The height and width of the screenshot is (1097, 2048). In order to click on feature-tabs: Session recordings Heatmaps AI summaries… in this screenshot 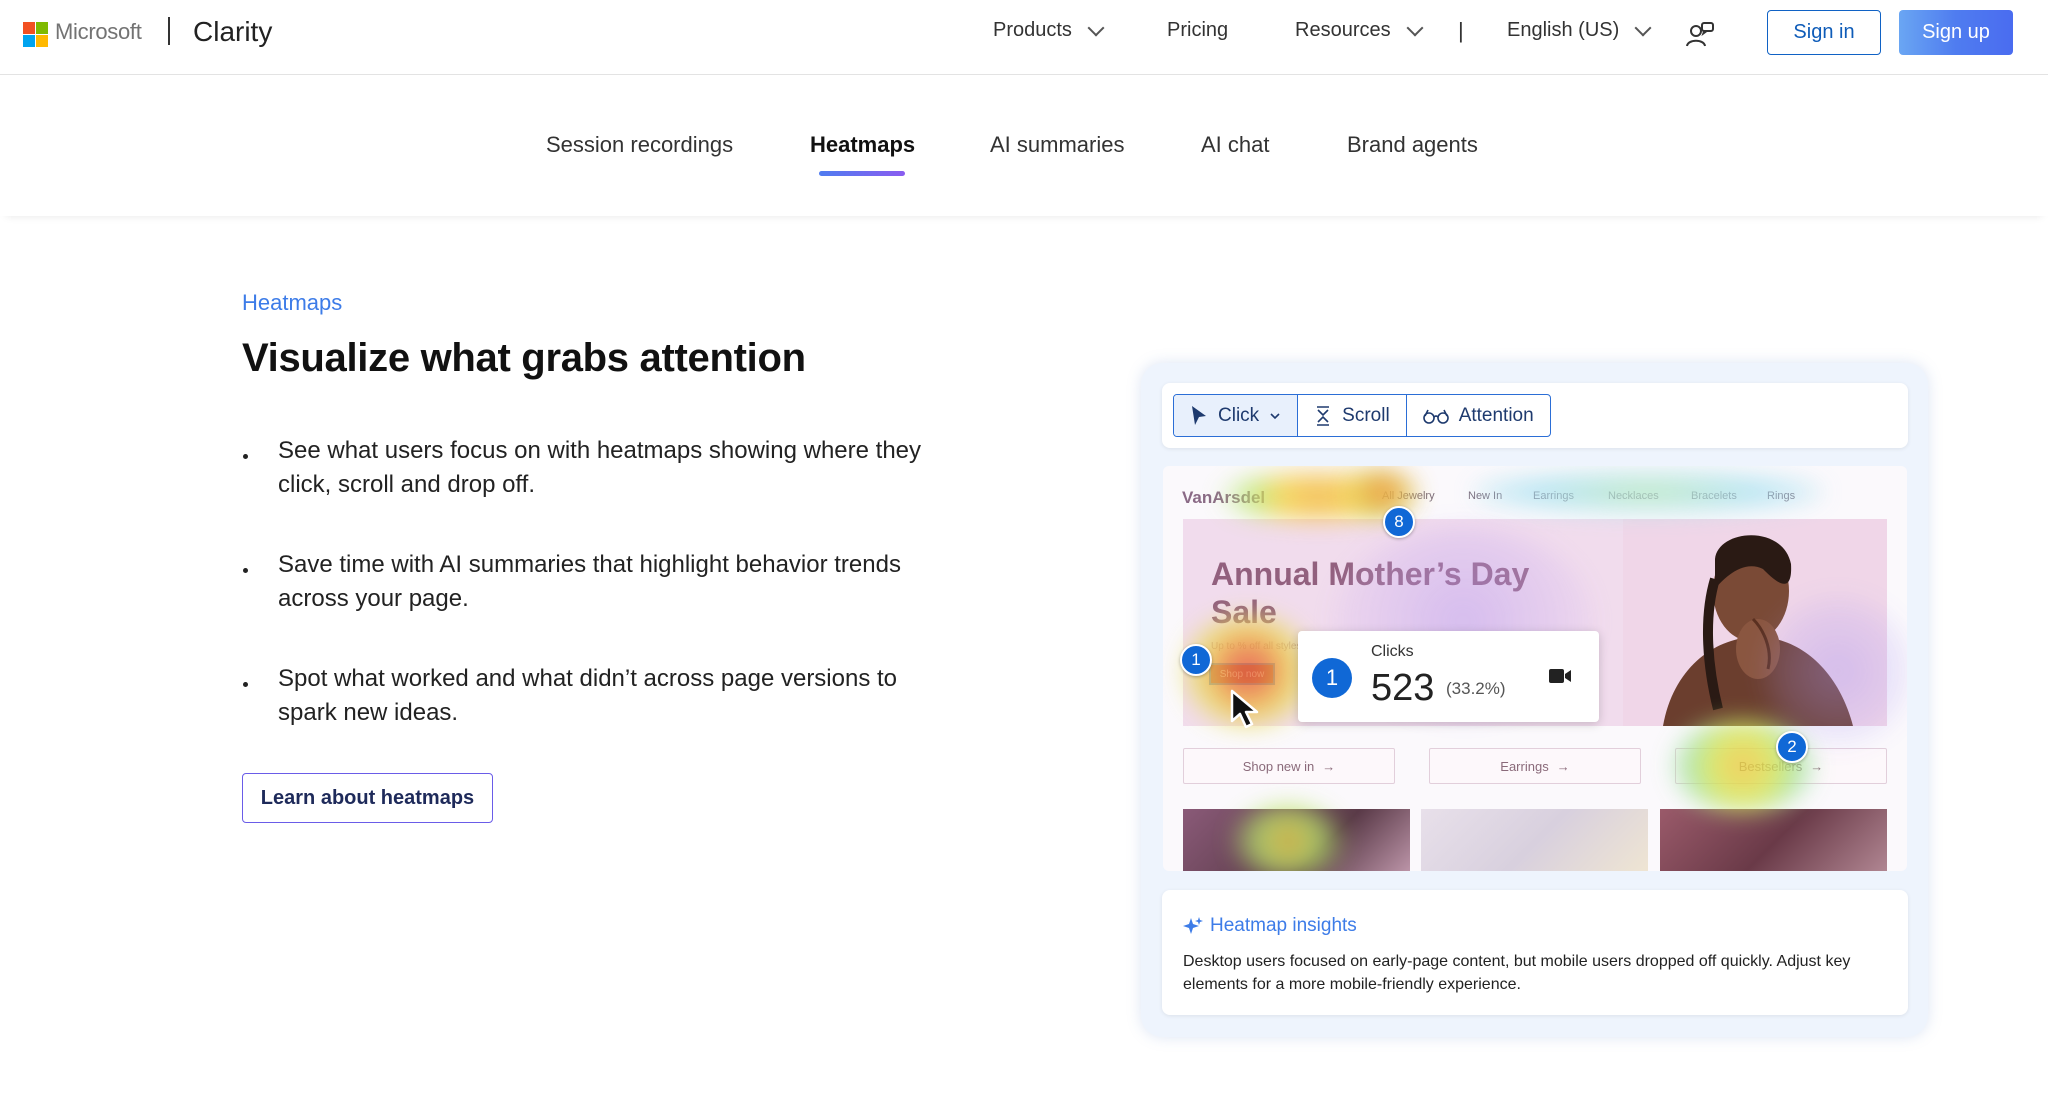, I will do `click(1024, 145)`.